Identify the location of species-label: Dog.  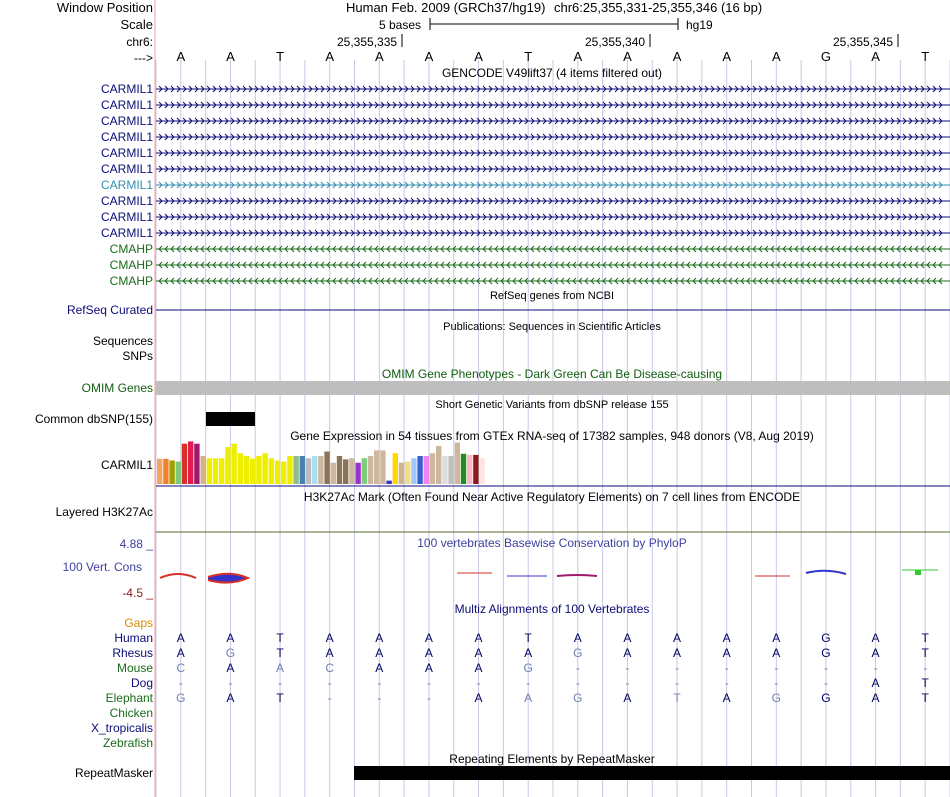
(142, 683).